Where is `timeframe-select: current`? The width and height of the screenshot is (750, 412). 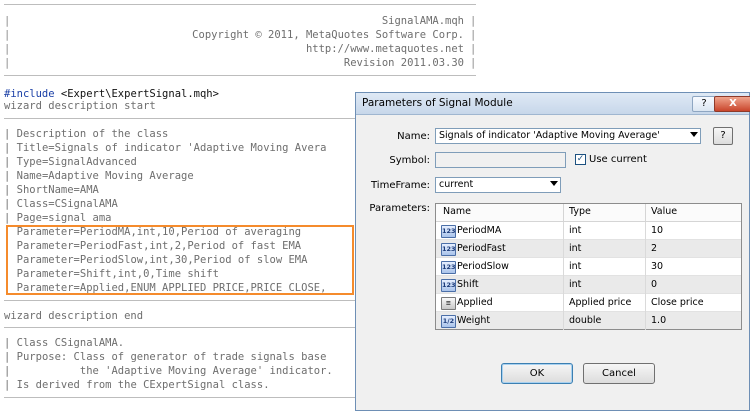 timeframe-select: current is located at coordinates (498, 185).